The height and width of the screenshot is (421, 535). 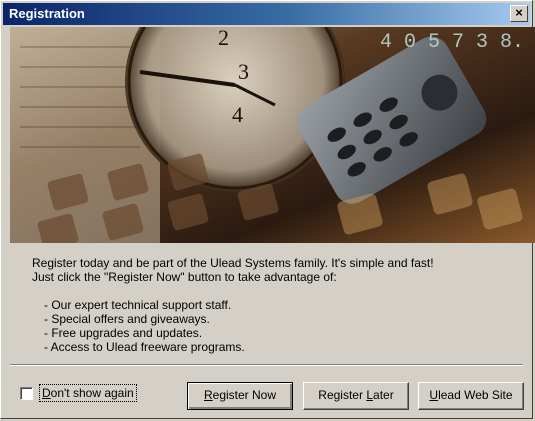 What do you see at coordinates (123, 333) in the screenshot?
I see `benefit-item: - Free upgrades and updates.` at bounding box center [123, 333].